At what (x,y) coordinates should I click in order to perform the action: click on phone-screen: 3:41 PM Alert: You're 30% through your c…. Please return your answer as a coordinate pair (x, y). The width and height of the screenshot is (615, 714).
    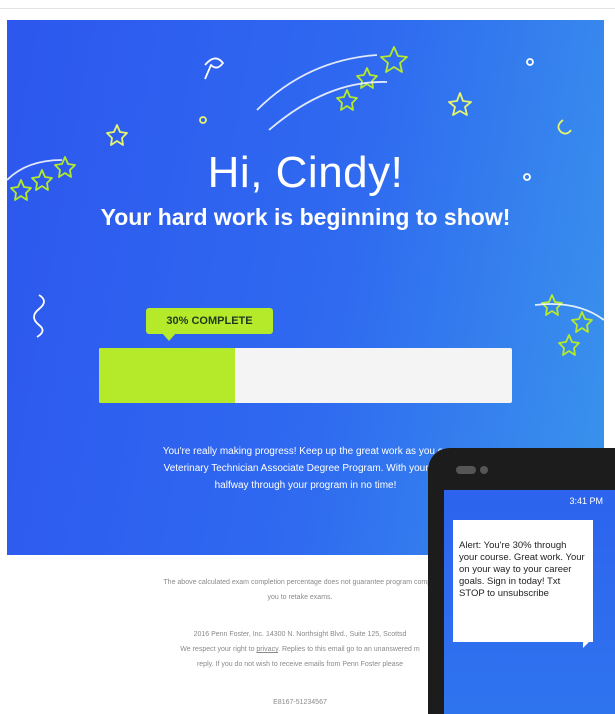
    Looking at the image, I should click on (529, 602).